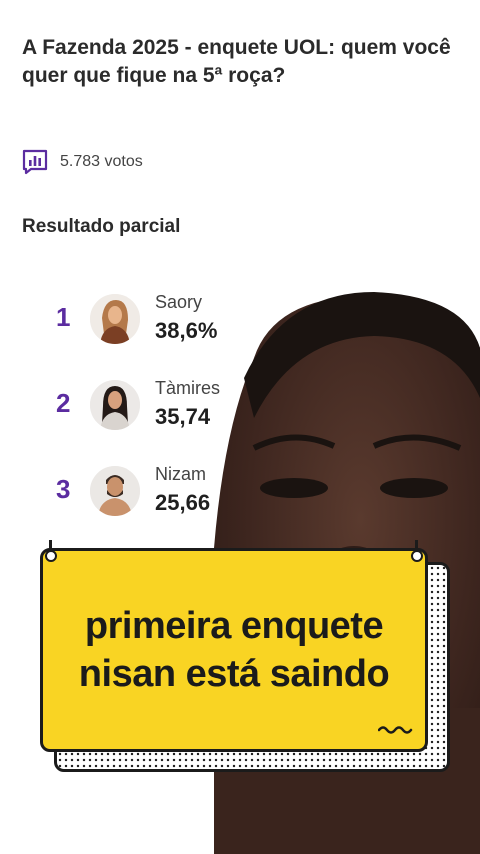 The image size is (480, 854). I want to click on squiggle-icon, so click(395, 730).